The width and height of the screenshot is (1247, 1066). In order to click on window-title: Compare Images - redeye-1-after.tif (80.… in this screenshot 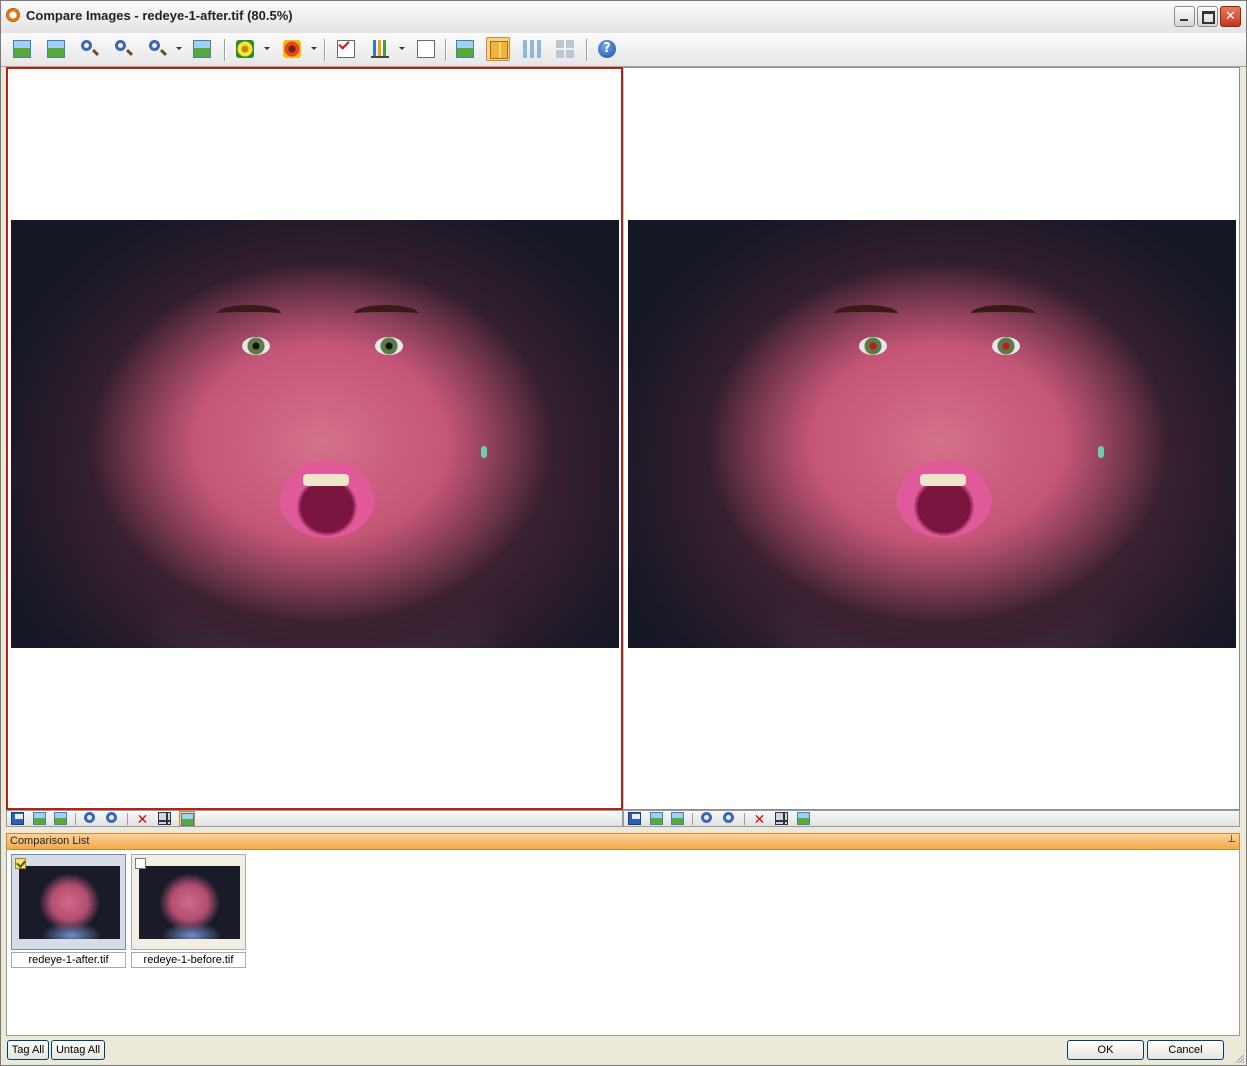, I will do `click(159, 15)`.